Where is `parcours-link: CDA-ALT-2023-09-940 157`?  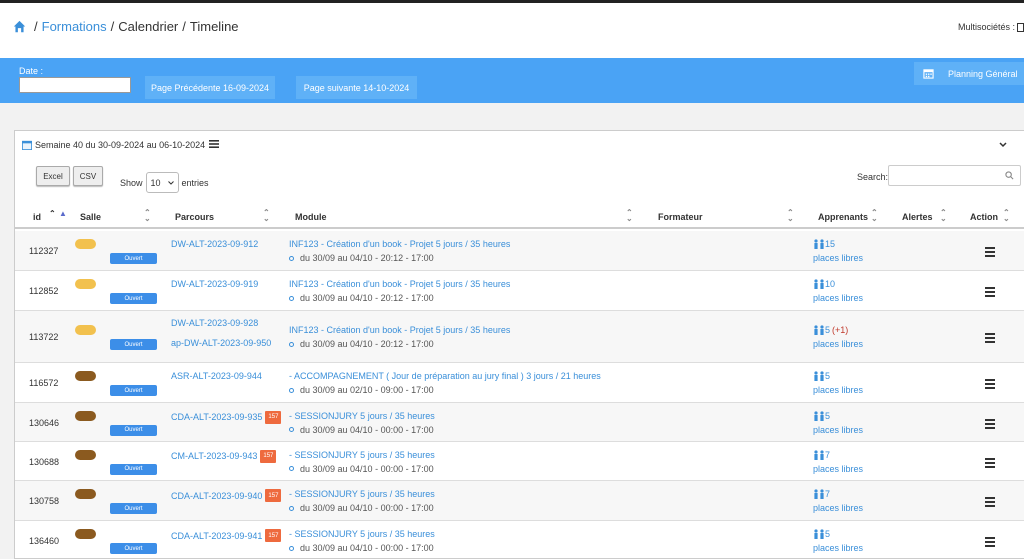 parcours-link: CDA-ALT-2023-09-940 157 is located at coordinates (226, 495).